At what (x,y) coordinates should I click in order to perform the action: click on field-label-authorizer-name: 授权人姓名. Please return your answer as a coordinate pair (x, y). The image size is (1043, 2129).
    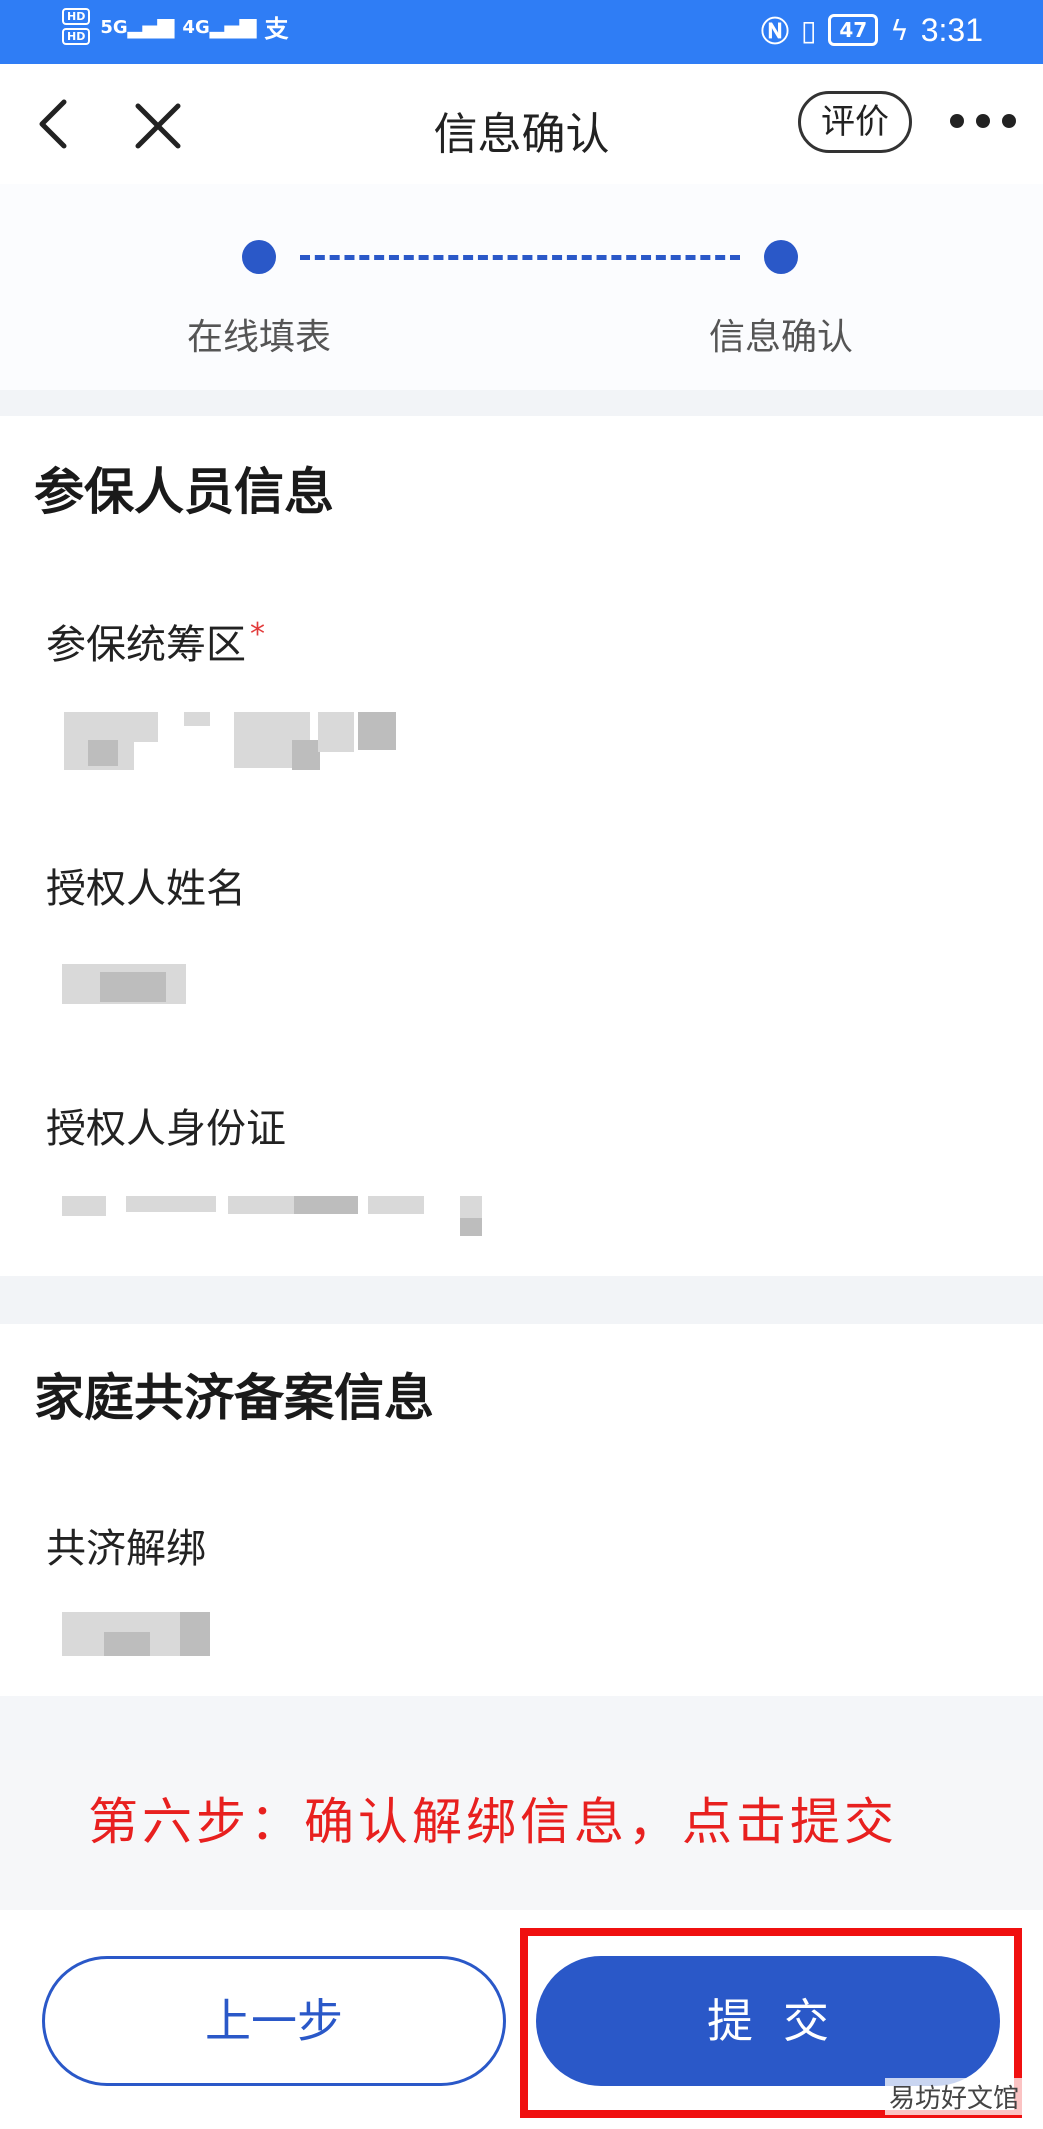
    Looking at the image, I should click on (146, 889).